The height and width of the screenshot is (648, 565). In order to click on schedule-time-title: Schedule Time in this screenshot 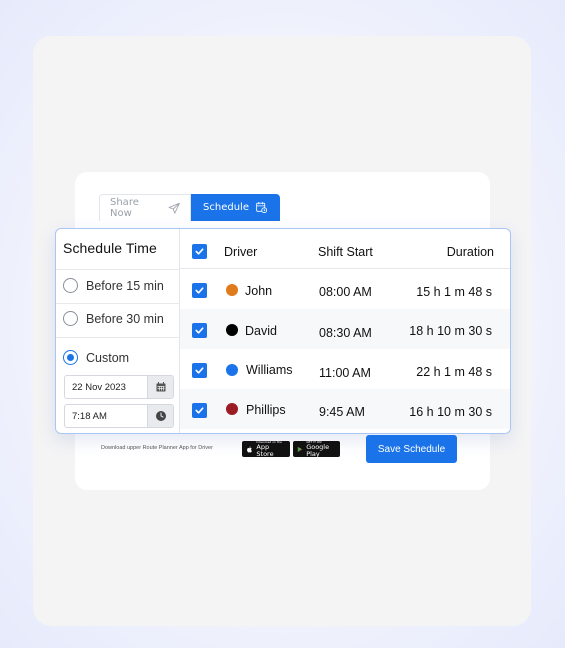, I will do `click(110, 248)`.